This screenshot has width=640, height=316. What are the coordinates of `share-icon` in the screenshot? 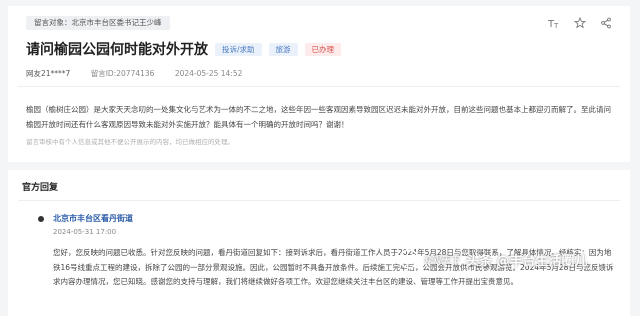 It's located at (606, 23).